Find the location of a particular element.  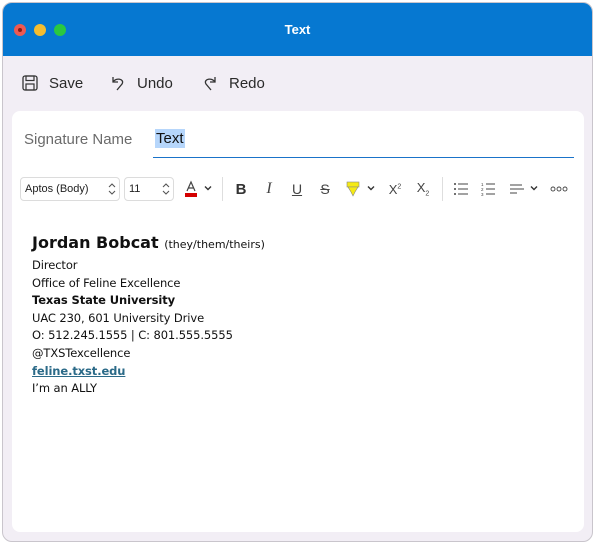

university-name: Texas State University is located at coordinates (103, 300).